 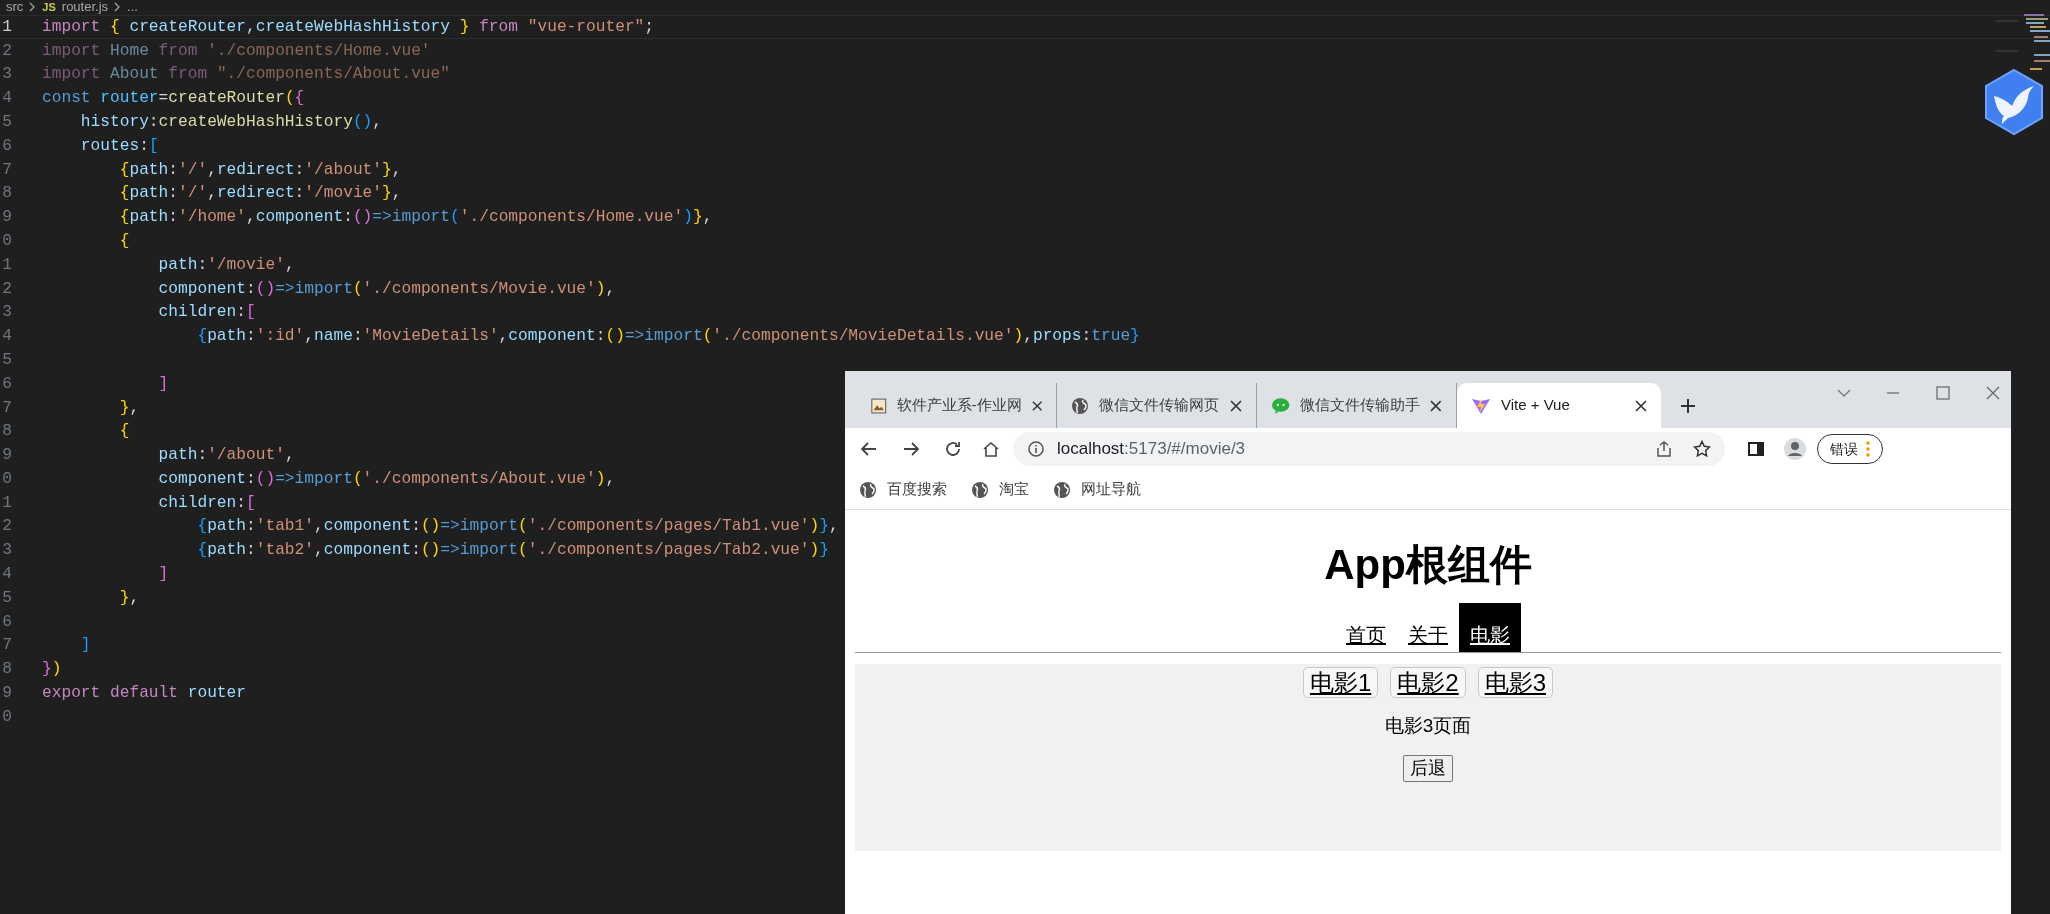 I want to click on code-line: path:'/movie',, so click(x=226, y=265).